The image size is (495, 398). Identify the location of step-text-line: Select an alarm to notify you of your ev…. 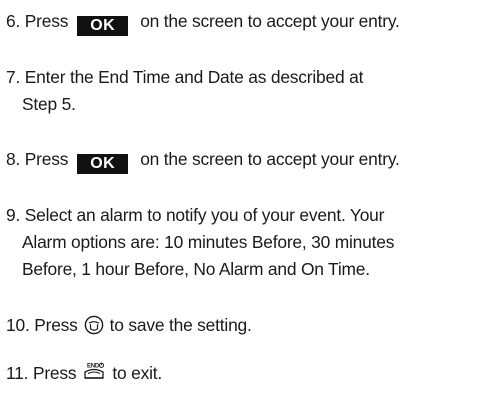
(204, 215).